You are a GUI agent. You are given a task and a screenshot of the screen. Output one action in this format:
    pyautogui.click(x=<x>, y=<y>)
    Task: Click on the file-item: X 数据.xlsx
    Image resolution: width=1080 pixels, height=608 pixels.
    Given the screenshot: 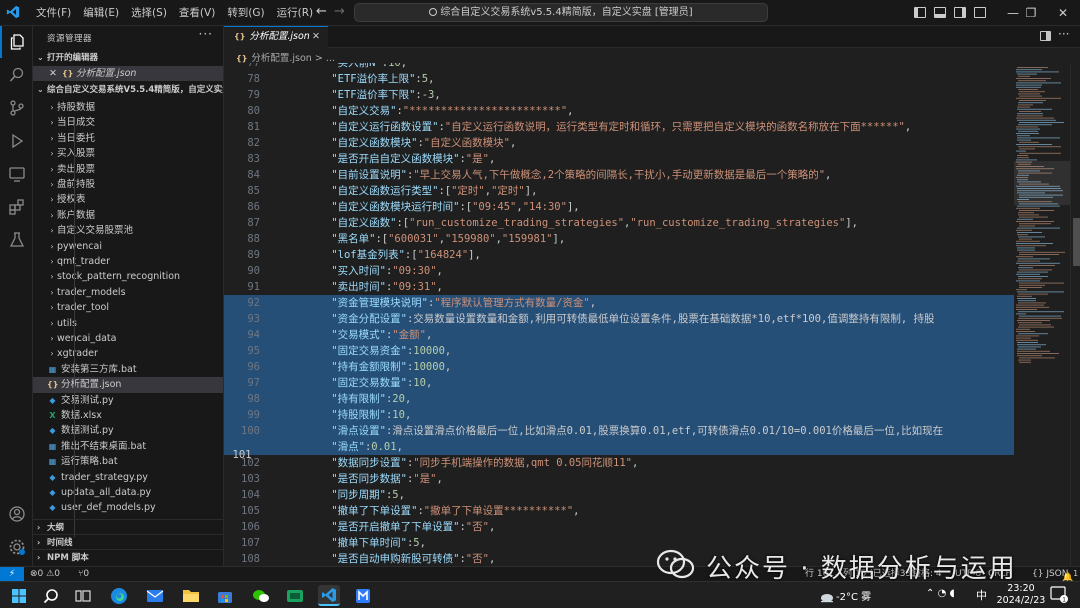 What is the action you would take?
    pyautogui.click(x=128, y=415)
    